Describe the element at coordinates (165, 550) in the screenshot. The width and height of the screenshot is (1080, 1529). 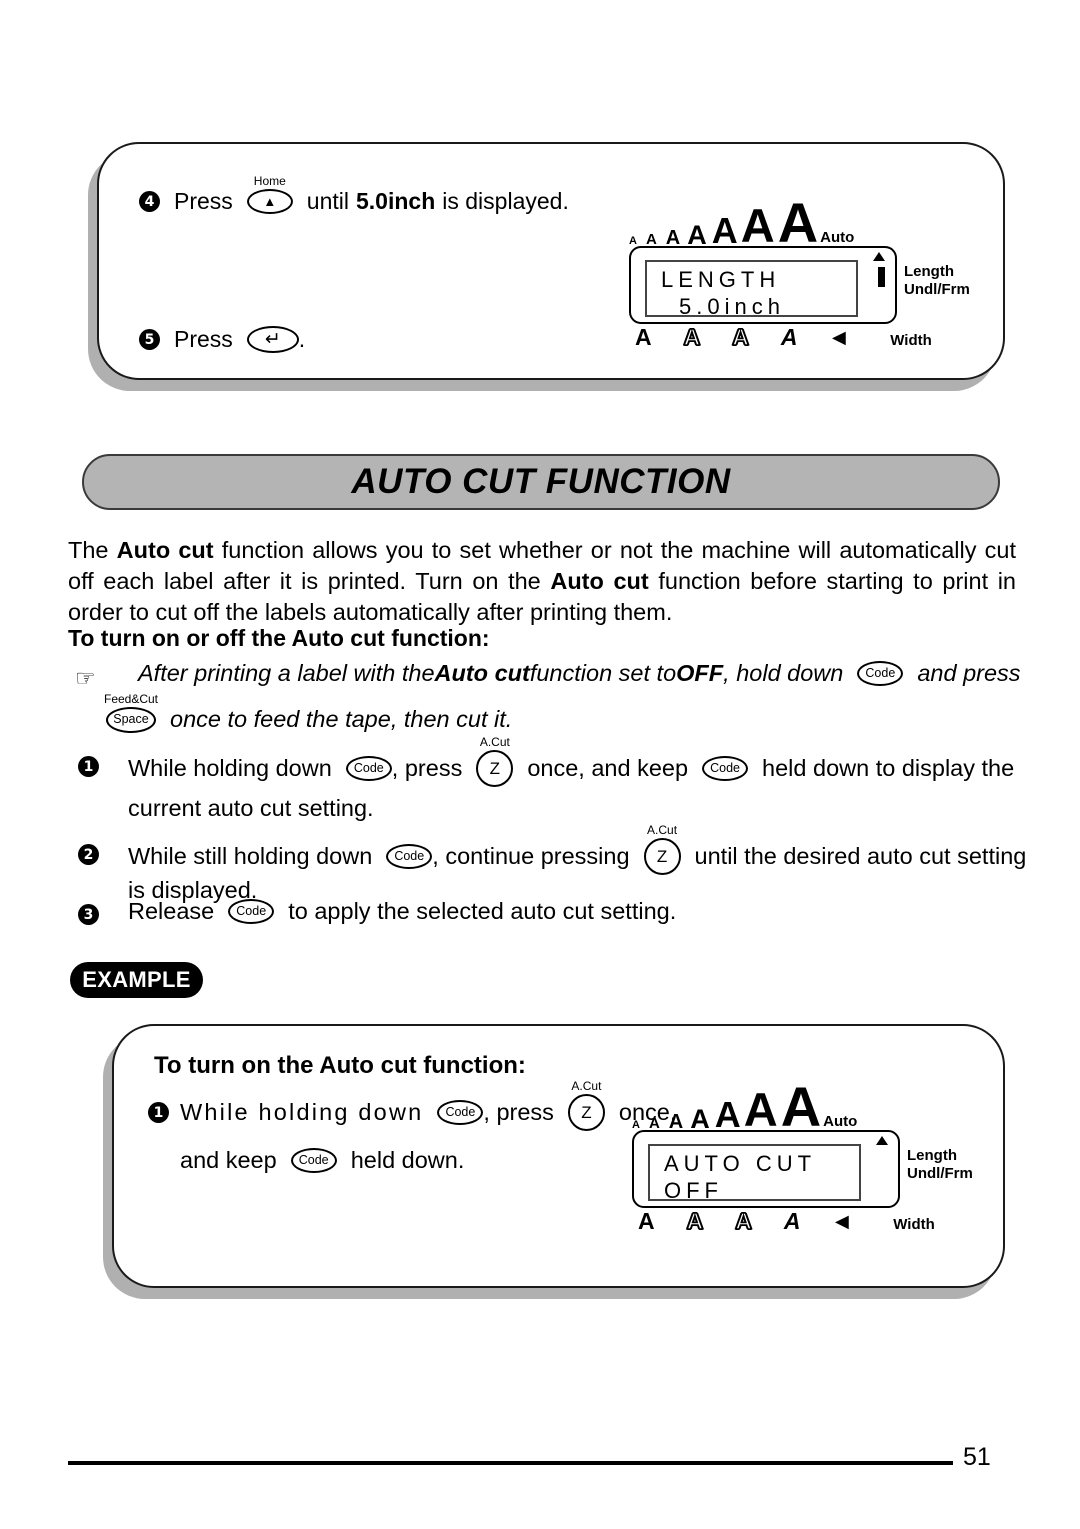
I see `intro-bold-1: Auto cut` at that location.